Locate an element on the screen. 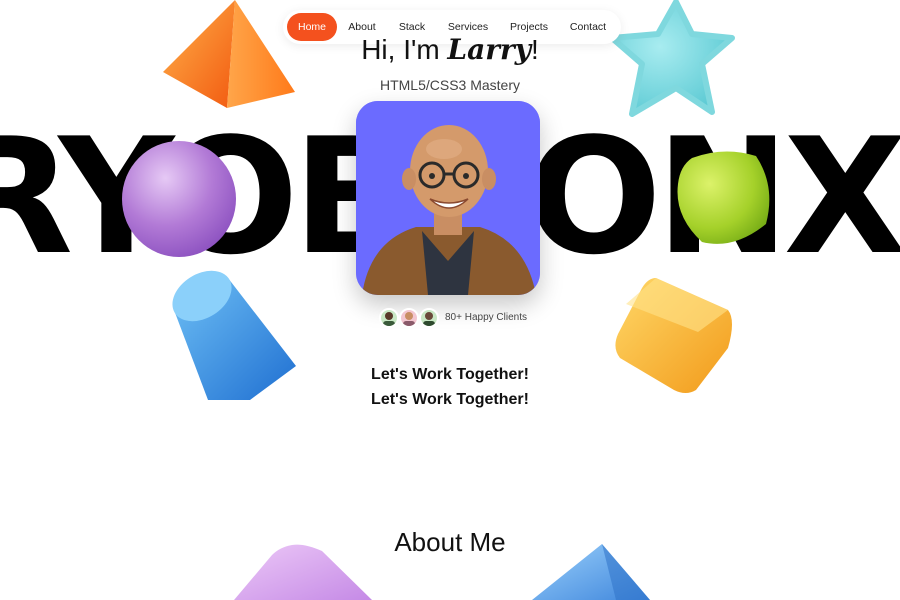  happy-clients-label: 80+ Happy Clients is located at coordinates (486, 317).